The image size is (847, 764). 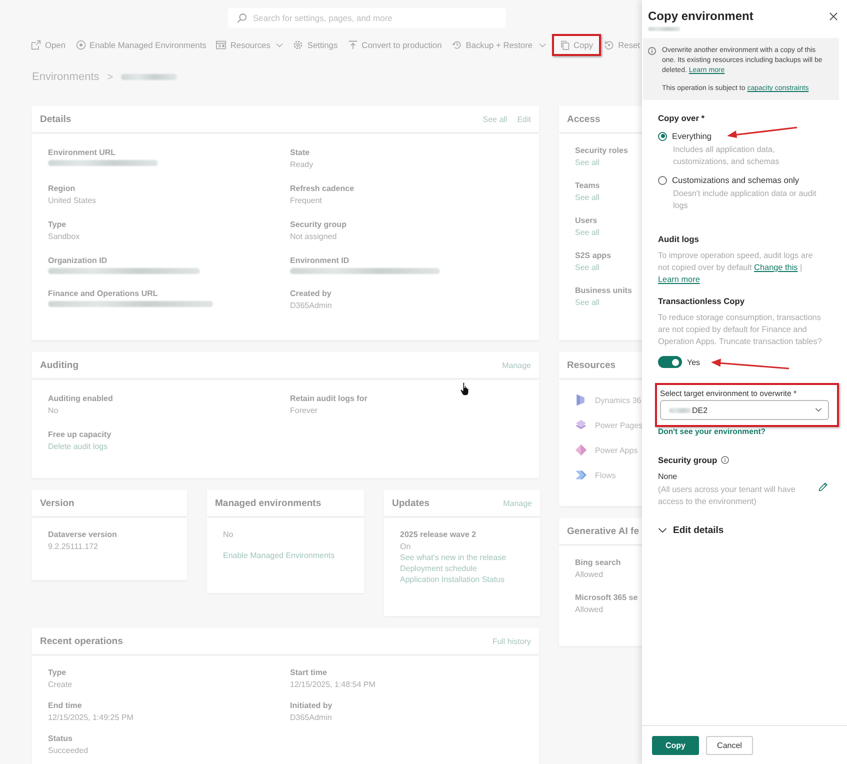 What do you see at coordinates (438, 568) in the screenshot?
I see `update-link: Deployment schedule` at bounding box center [438, 568].